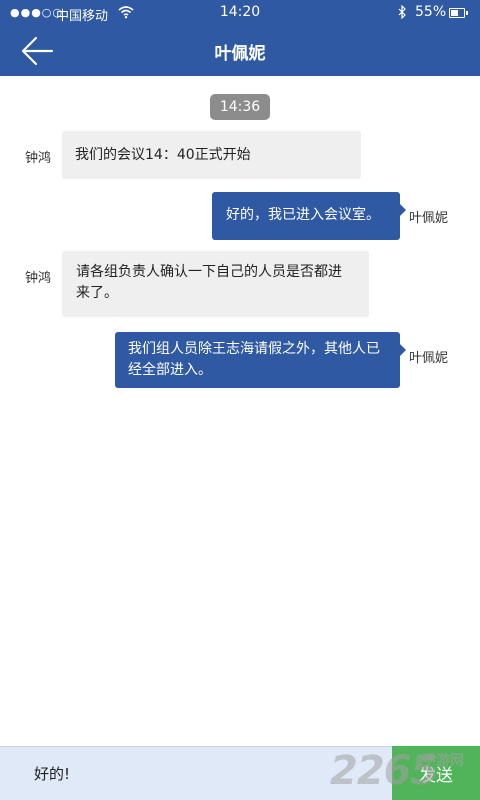 Image resolution: width=480 pixels, height=800 pixels. I want to click on battery-level-fill, so click(454, 13).